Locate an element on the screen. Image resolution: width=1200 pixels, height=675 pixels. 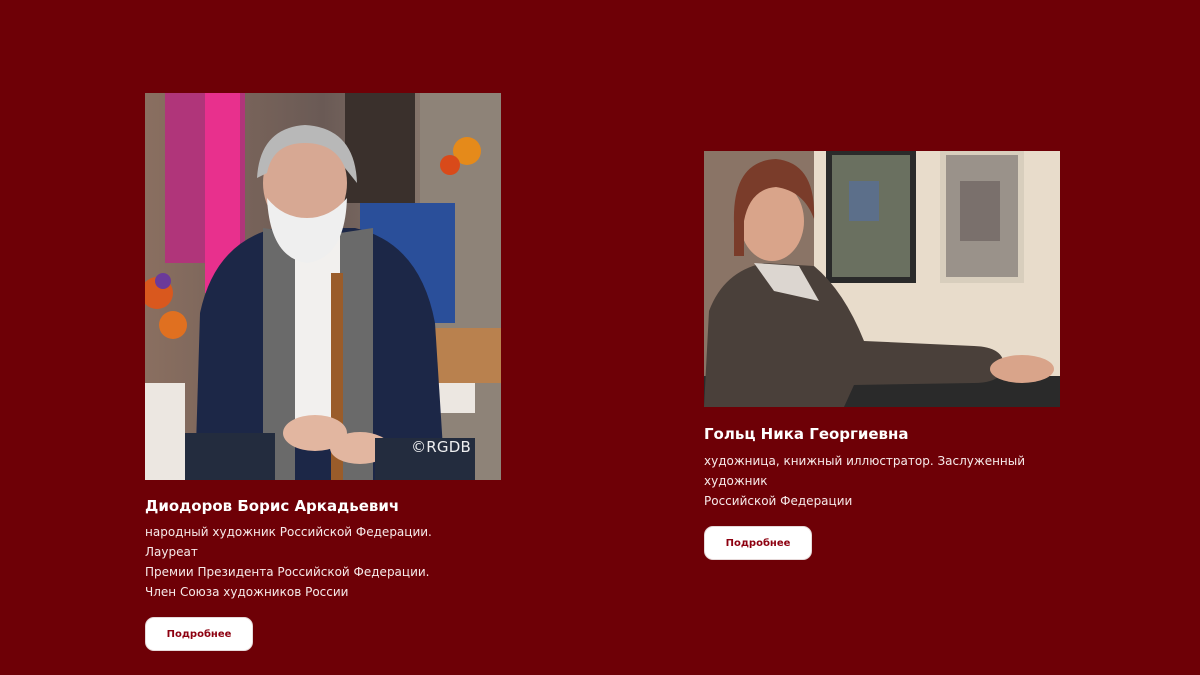
artist-description-line: Премии Президента Российской Федерации. is located at coordinates (287, 572).